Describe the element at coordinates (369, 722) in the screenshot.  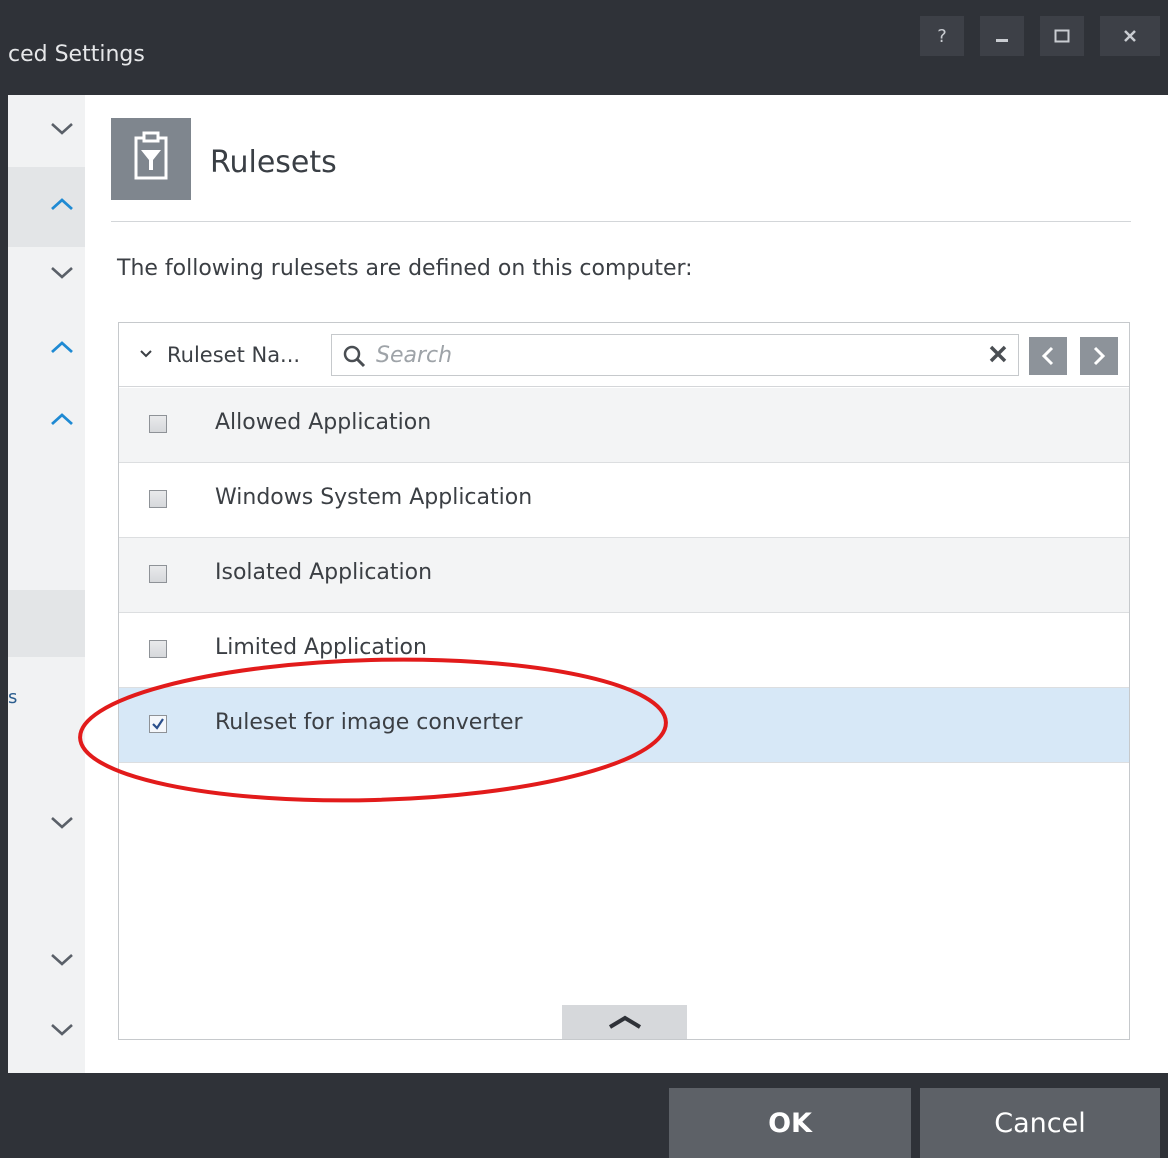
I see `row-label: Ruleset for image converter` at that location.